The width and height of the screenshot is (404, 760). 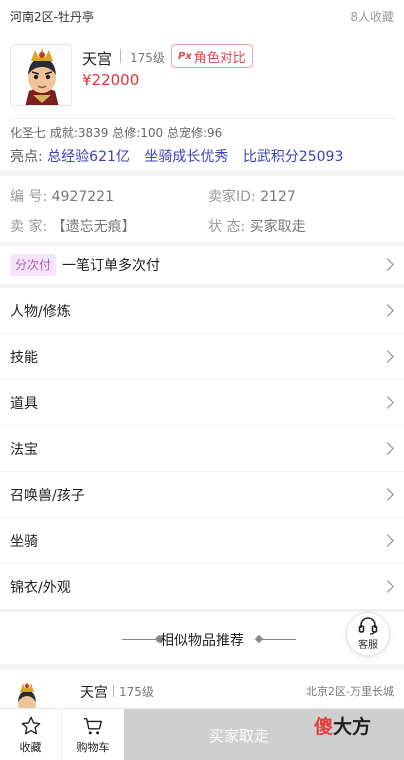 What do you see at coordinates (116, 133) in the screenshot?
I see `role-stats: 化圣七 成就:3839 总修:100 总宠修:96` at bounding box center [116, 133].